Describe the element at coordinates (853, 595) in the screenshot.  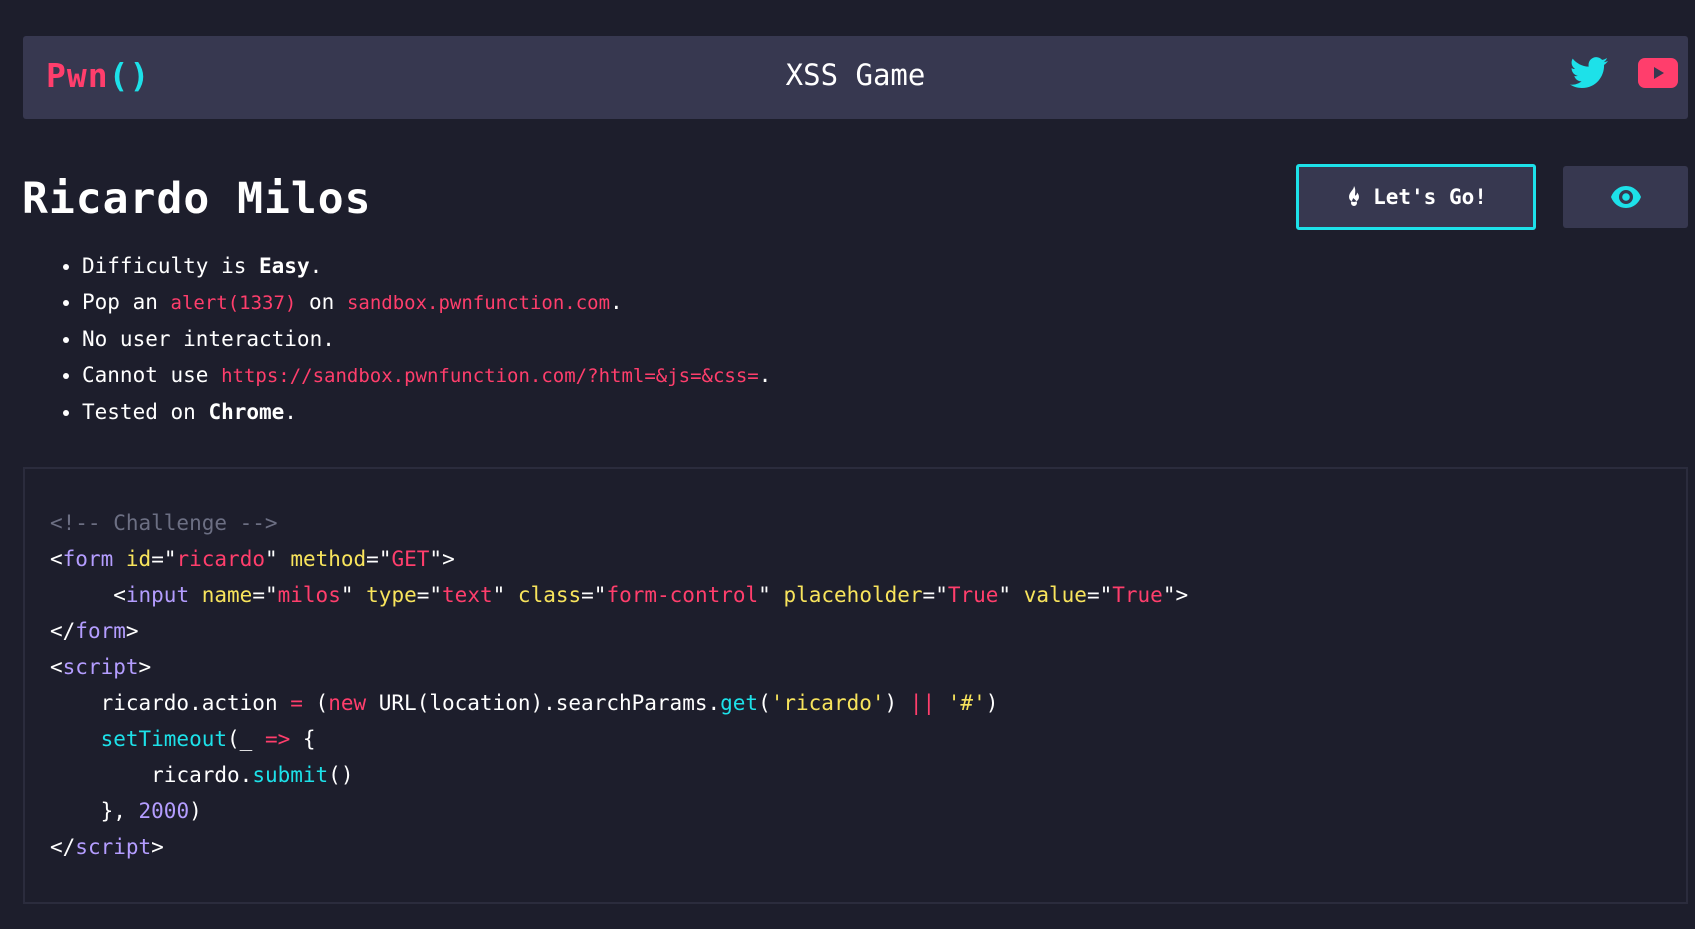
I see `code-token: placeholder` at that location.